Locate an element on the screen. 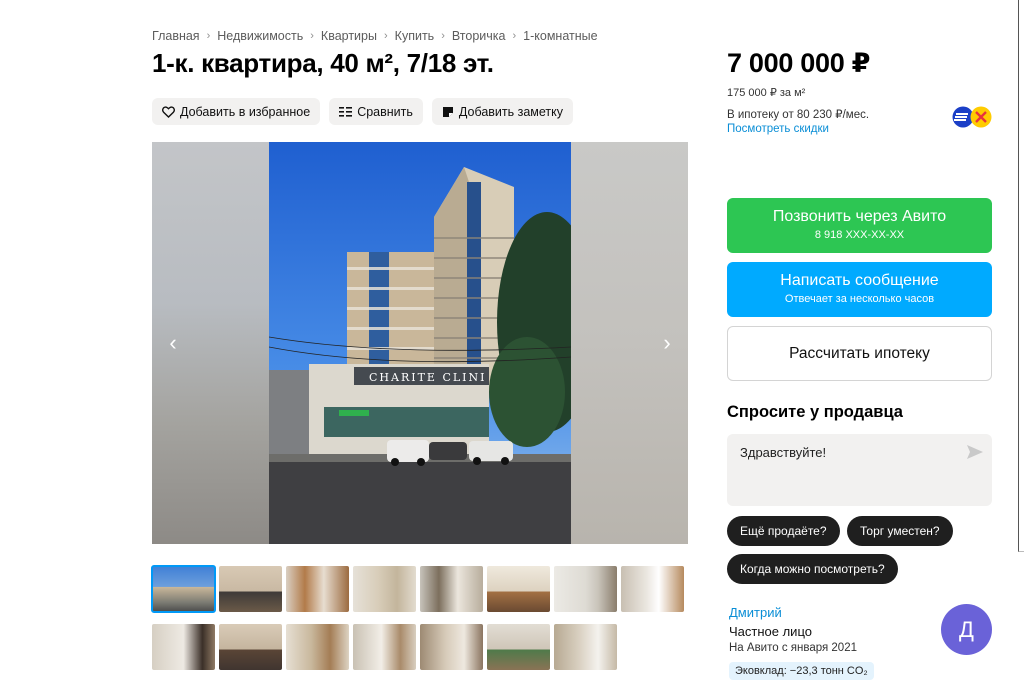 The image size is (1024, 683). quick-question-chip: Ещё продаёте? is located at coordinates (783, 531).